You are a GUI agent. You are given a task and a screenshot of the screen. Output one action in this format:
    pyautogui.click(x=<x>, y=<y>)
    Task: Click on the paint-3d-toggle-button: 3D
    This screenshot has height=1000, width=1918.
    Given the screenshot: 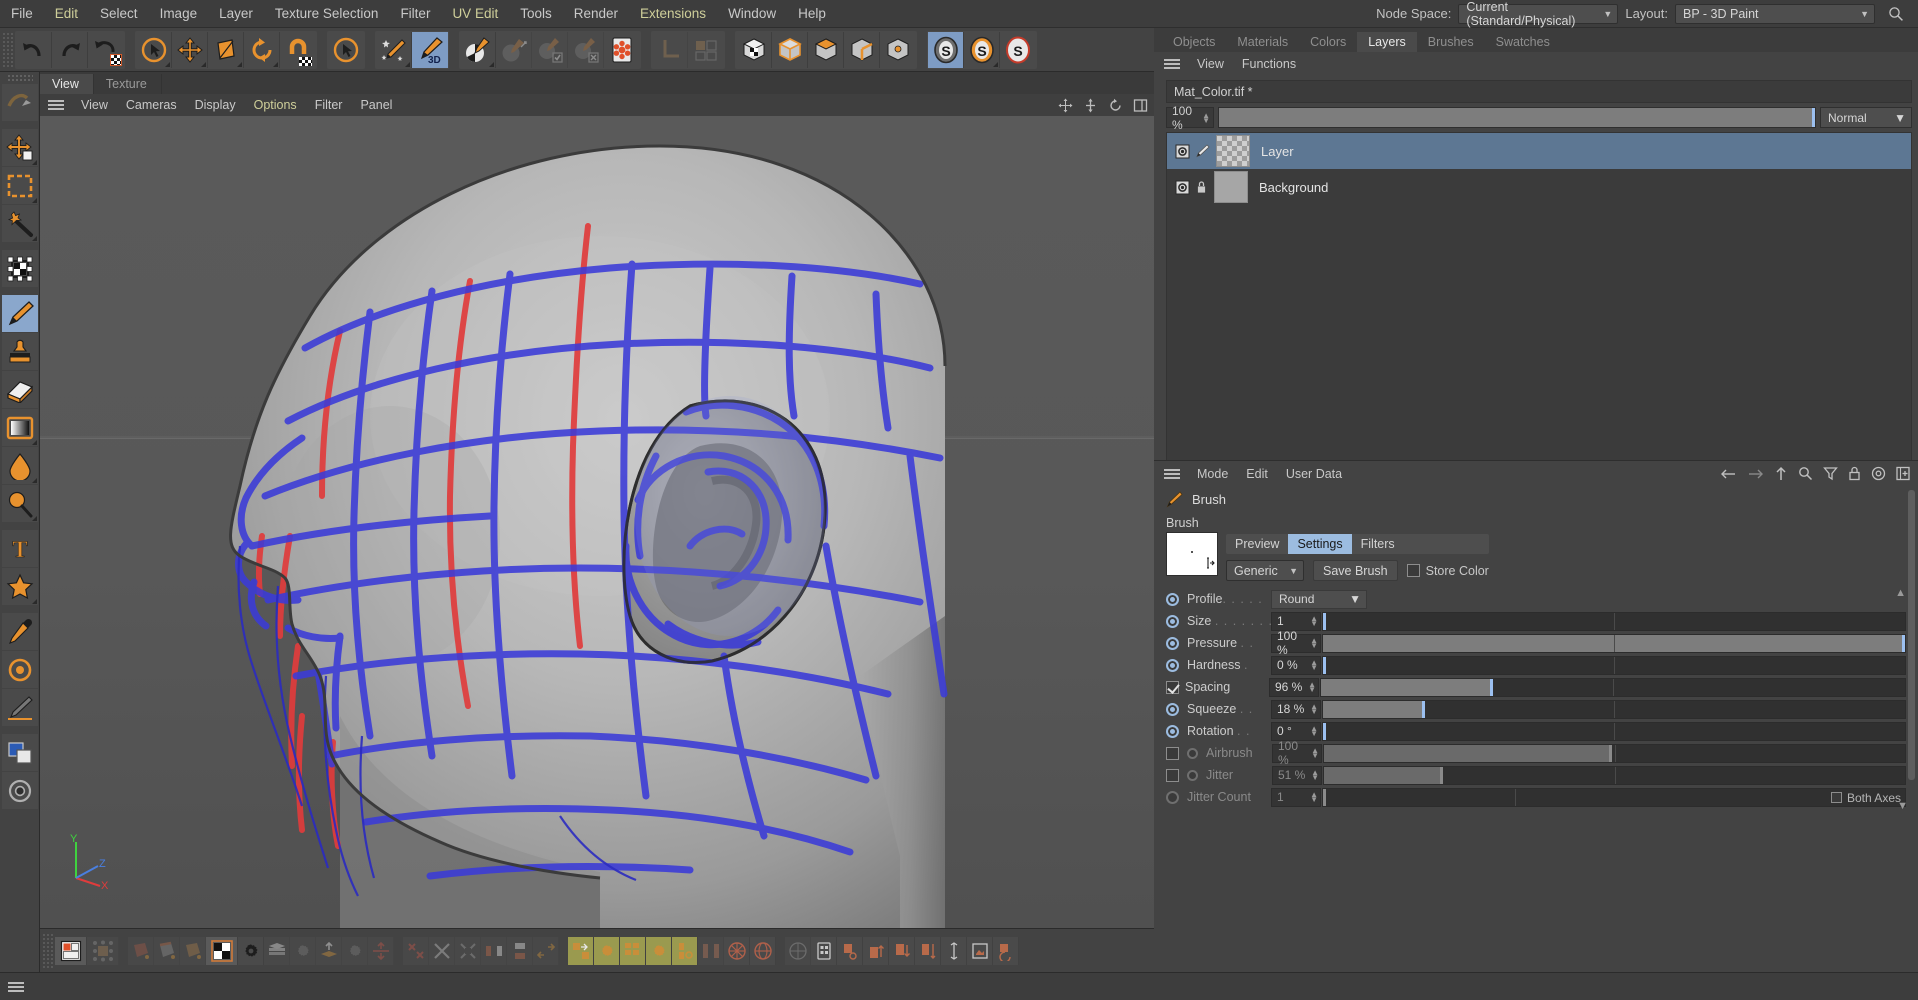 What is the action you would take?
    pyautogui.click(x=430, y=49)
    